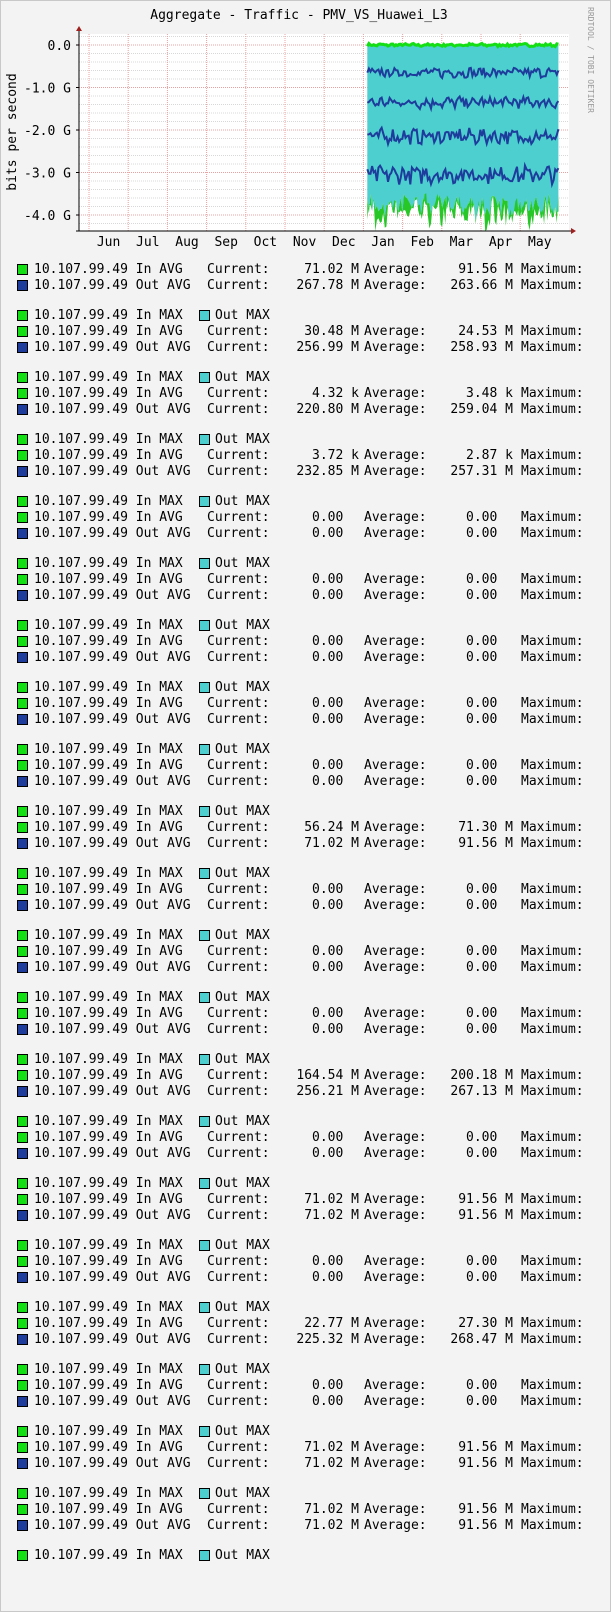  Describe the element at coordinates (335, 455) in the screenshot. I see `current-value: 3.72 k` at that location.